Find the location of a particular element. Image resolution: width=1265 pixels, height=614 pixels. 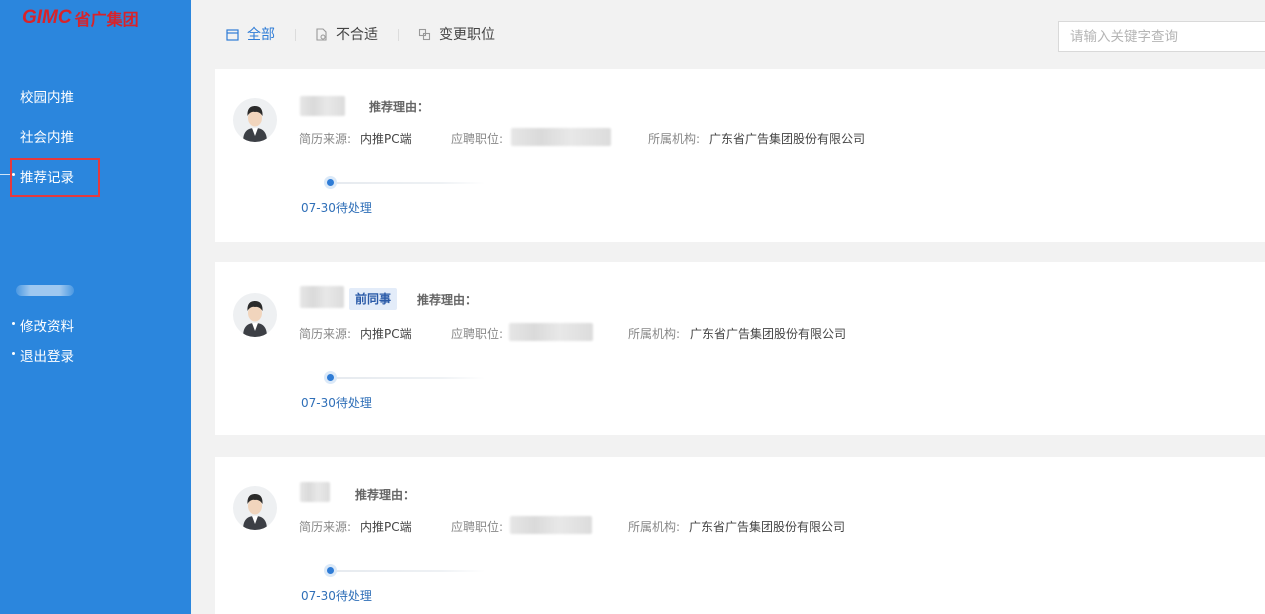

logo-text: 省广集团 is located at coordinates (106, 19).